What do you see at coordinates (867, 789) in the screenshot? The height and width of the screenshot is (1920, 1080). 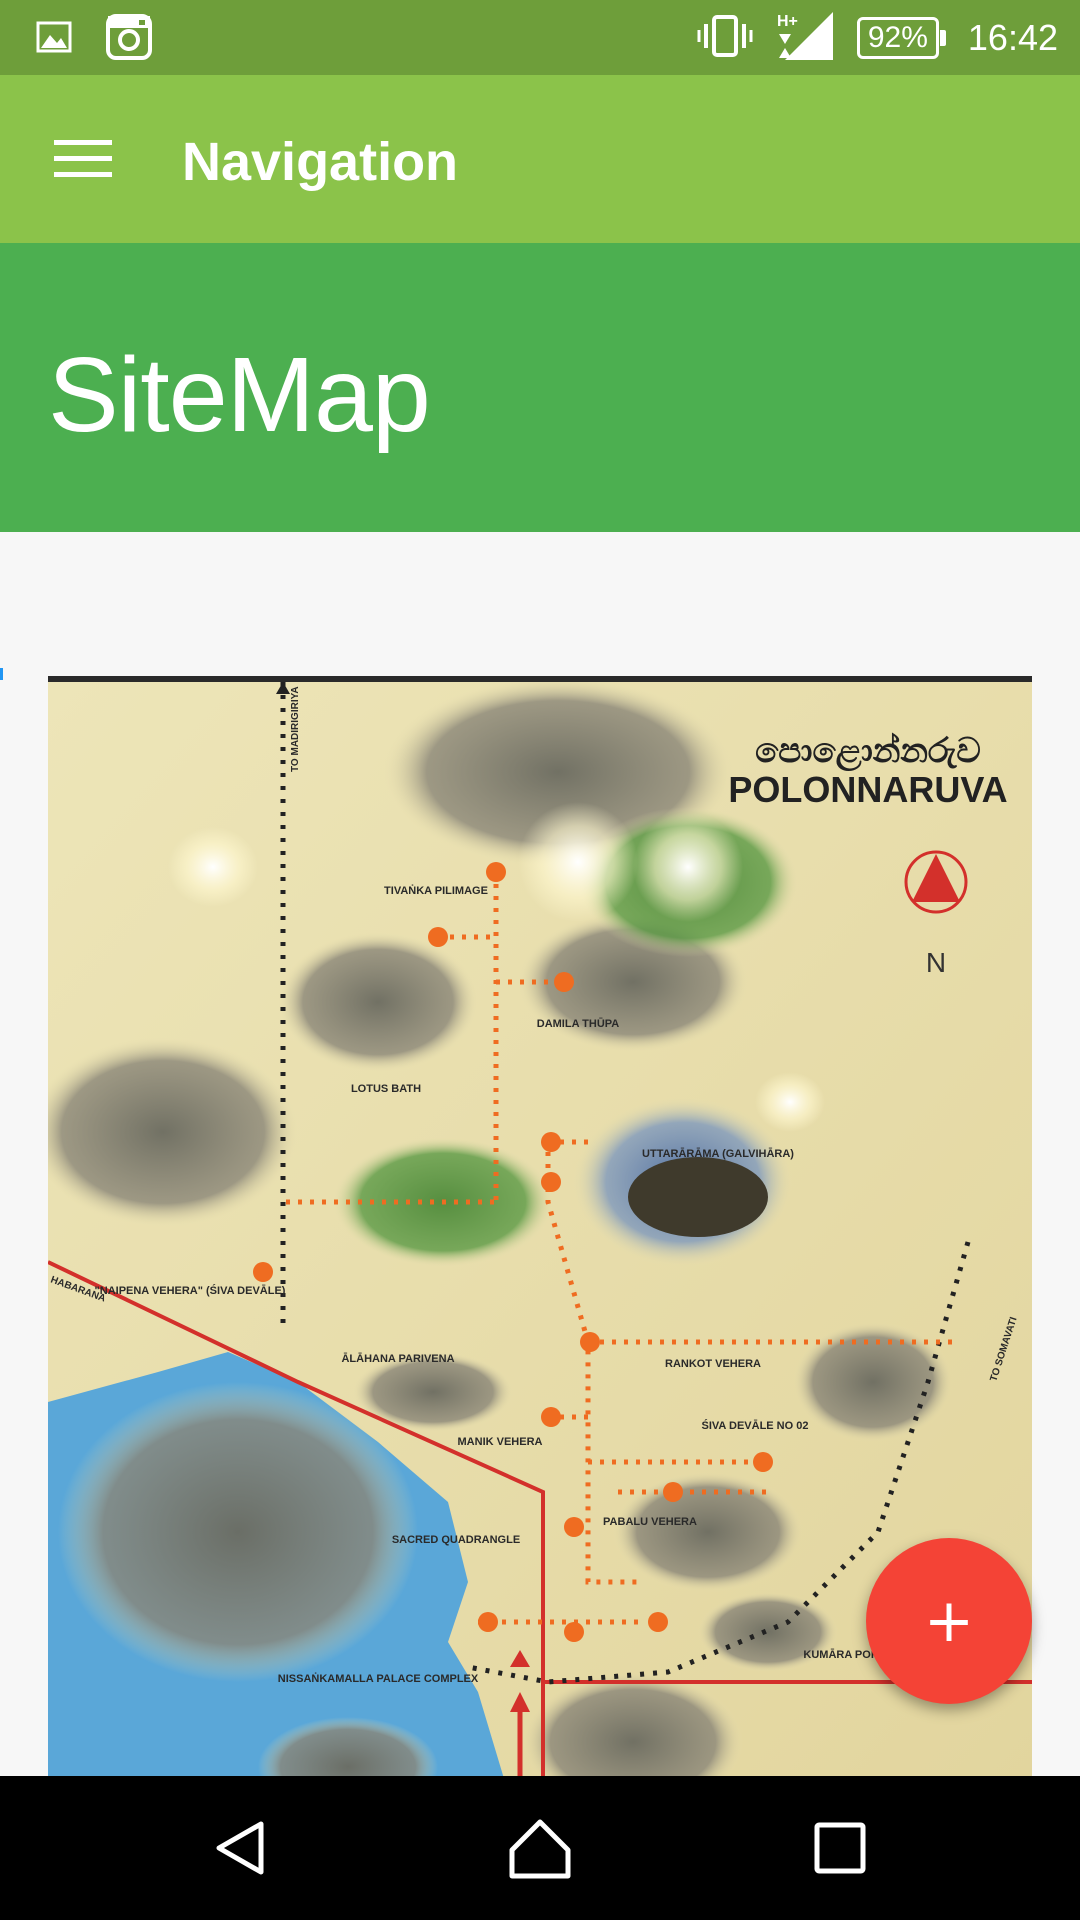 I see `map-title-english: POLONNARUVA` at bounding box center [867, 789].